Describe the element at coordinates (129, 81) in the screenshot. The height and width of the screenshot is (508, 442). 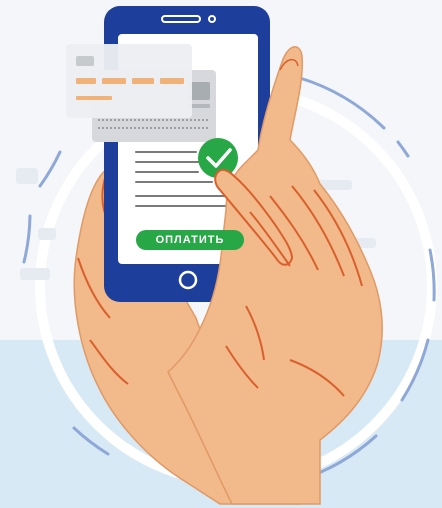
I see `card-front` at that location.